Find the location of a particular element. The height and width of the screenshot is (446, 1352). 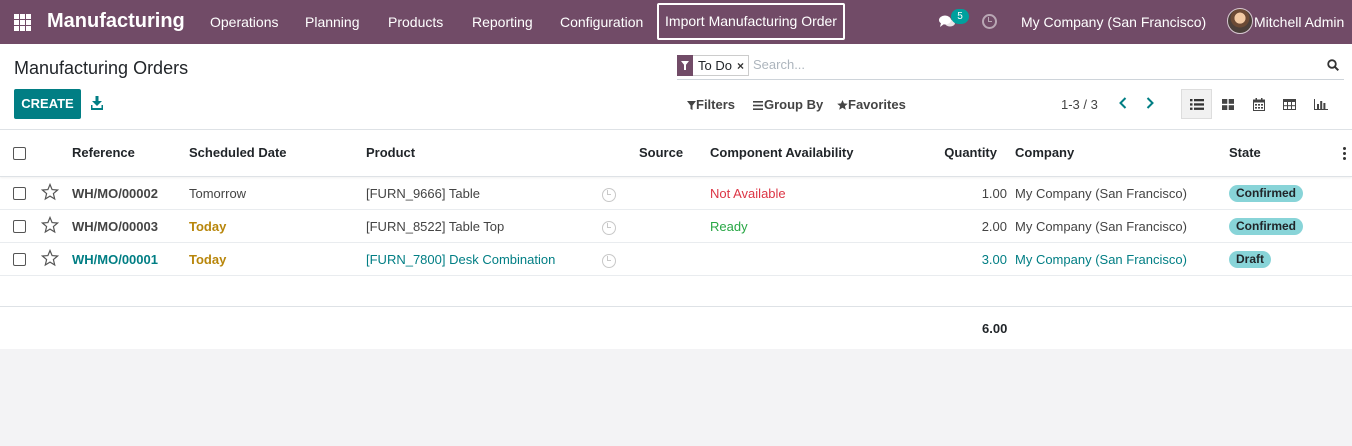

filter-funnel-icon is located at coordinates (685, 65).